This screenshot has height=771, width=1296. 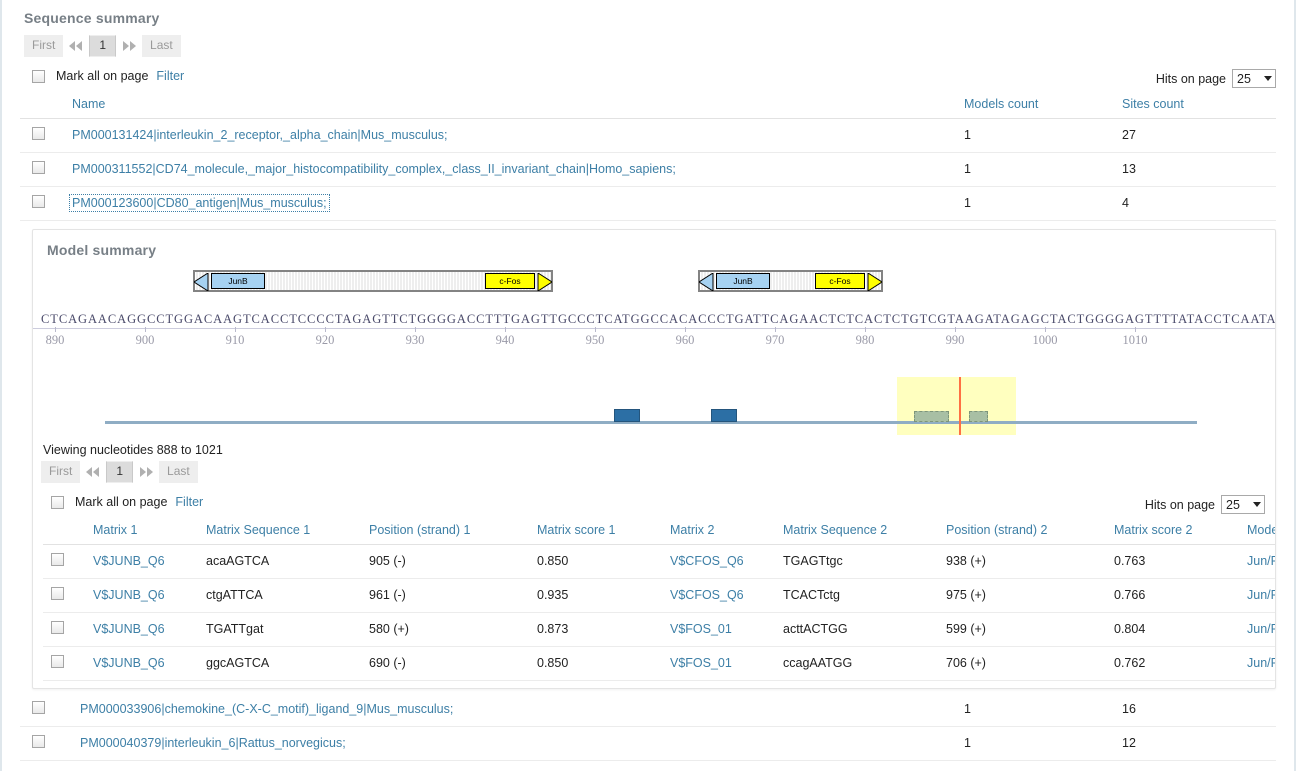 I want to click on matches-position-2: 706 (+), so click(x=1026, y=663).